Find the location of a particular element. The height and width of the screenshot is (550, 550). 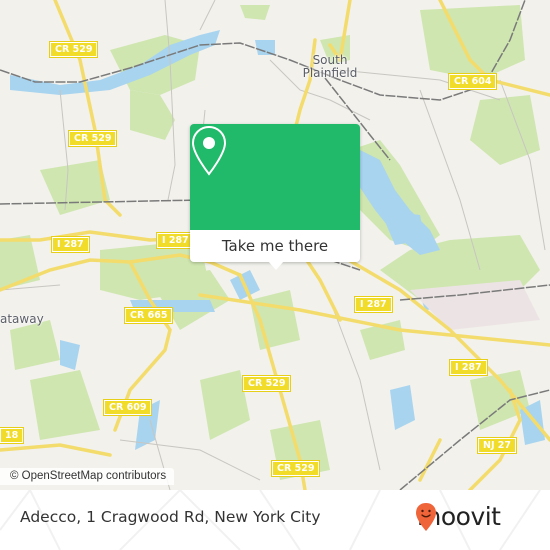

place-label-piscataway: ataway is located at coordinates (22, 319).